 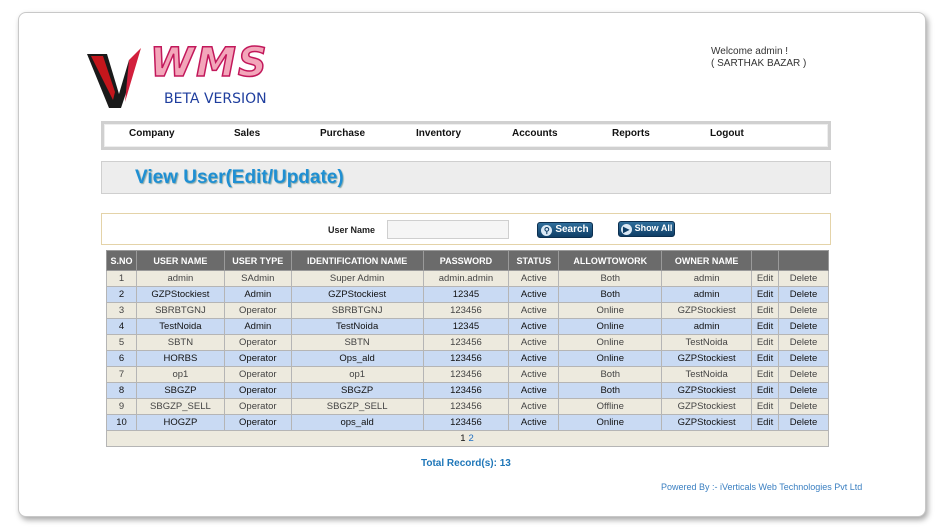 I want to click on pager: 12, so click(x=467, y=438).